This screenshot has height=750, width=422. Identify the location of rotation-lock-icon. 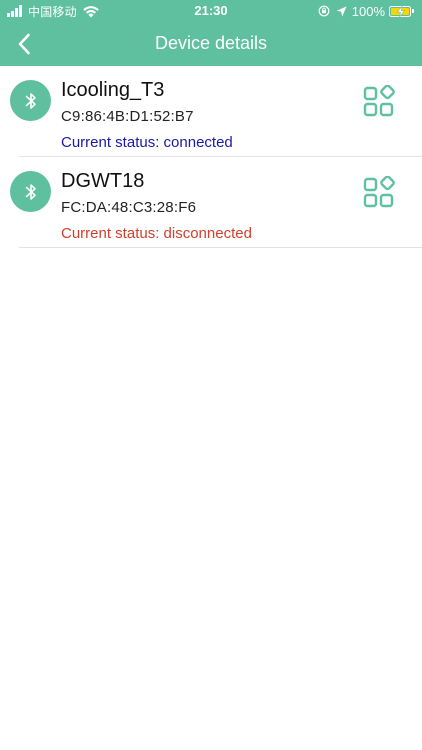
(324, 11).